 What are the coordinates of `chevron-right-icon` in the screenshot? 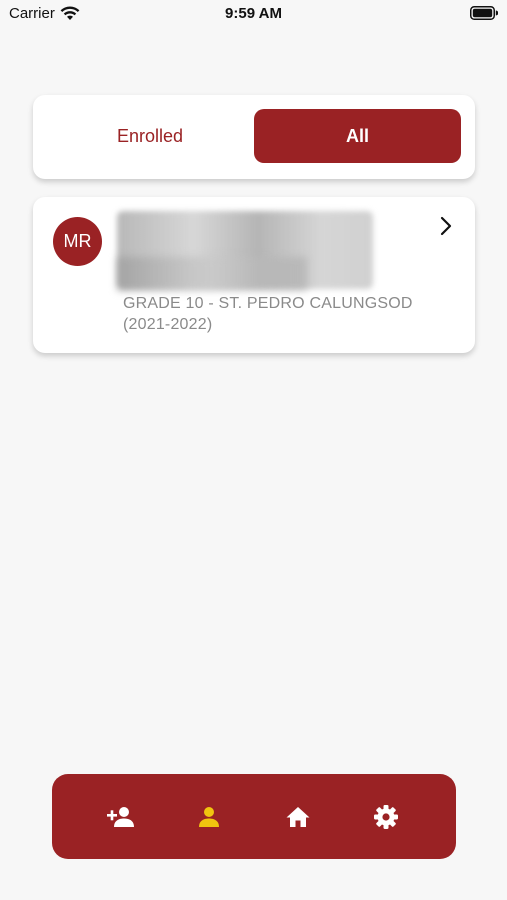 It's located at (446, 226).